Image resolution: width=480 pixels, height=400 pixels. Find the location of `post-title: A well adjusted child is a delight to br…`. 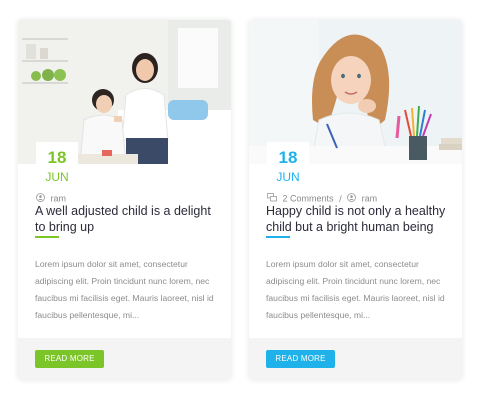

post-title: A well adjusted child is a delight to br… is located at coordinates (128, 219).